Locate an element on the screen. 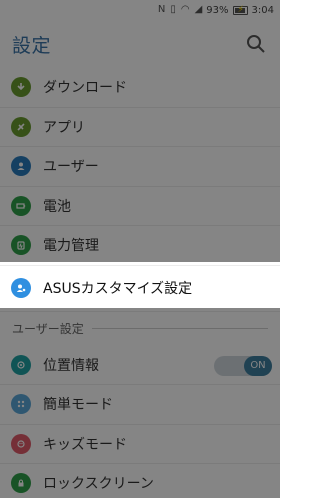 This screenshot has height=498, width=320. toggle-state: ON is located at coordinates (258, 365).